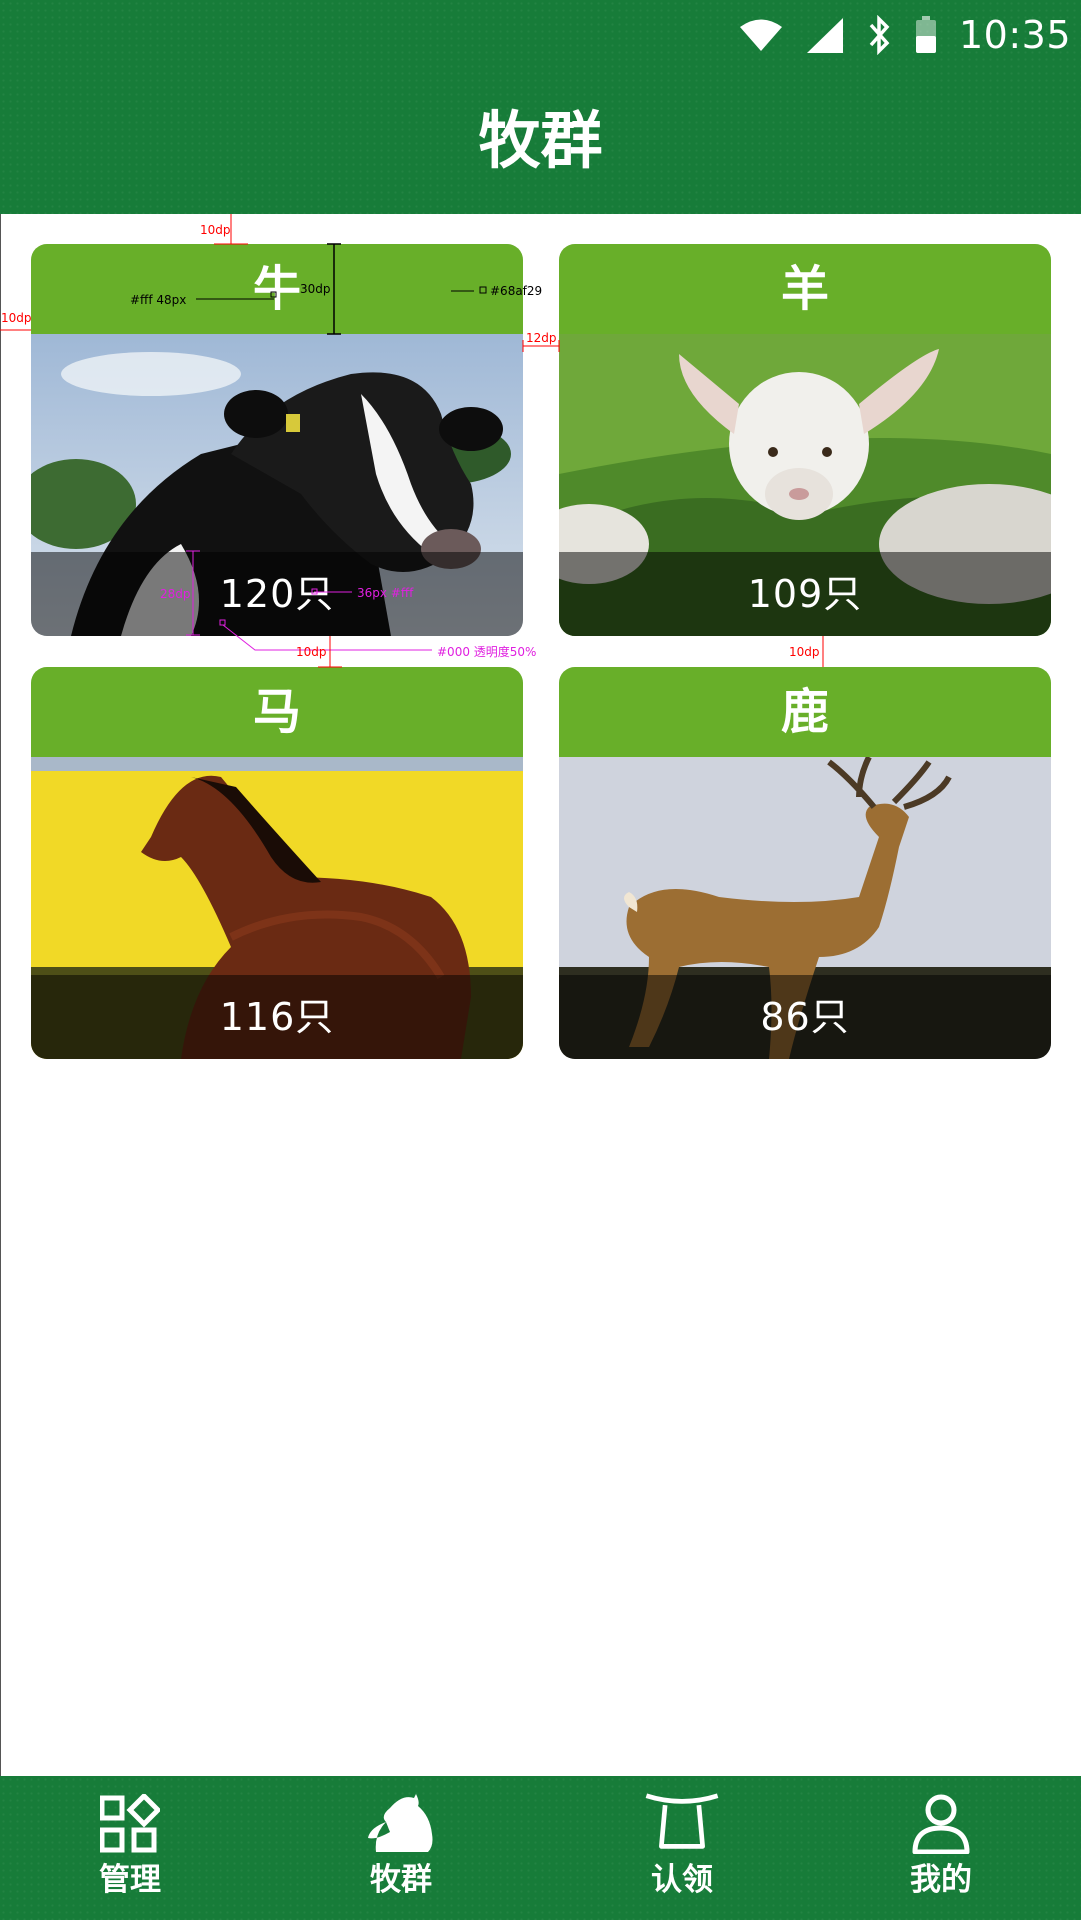  Describe the element at coordinates (805, 594) in the screenshot. I see `herd-count: 109只` at that location.